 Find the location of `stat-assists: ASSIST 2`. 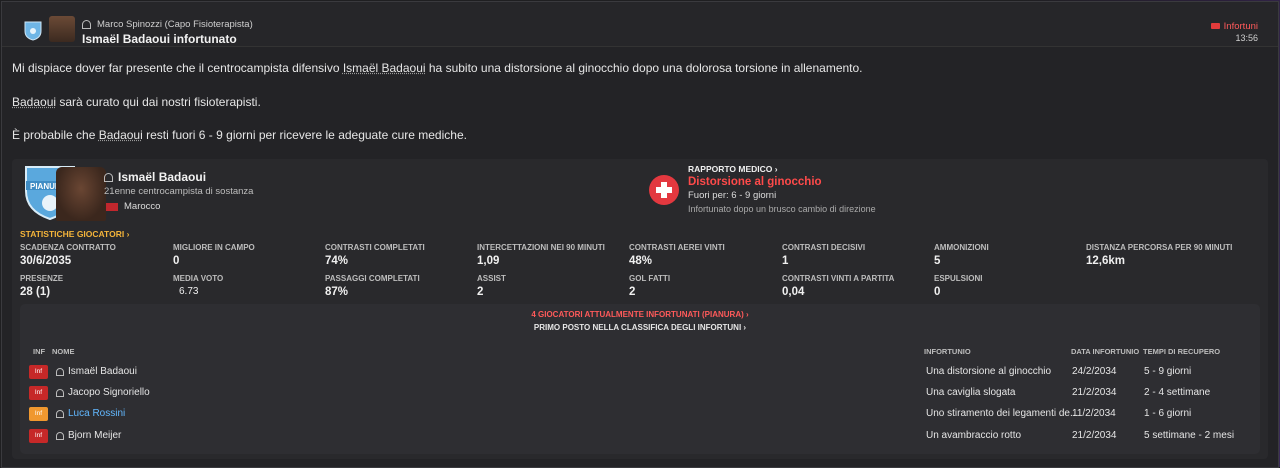

stat-assists: ASSIST 2 is located at coordinates (552, 286).